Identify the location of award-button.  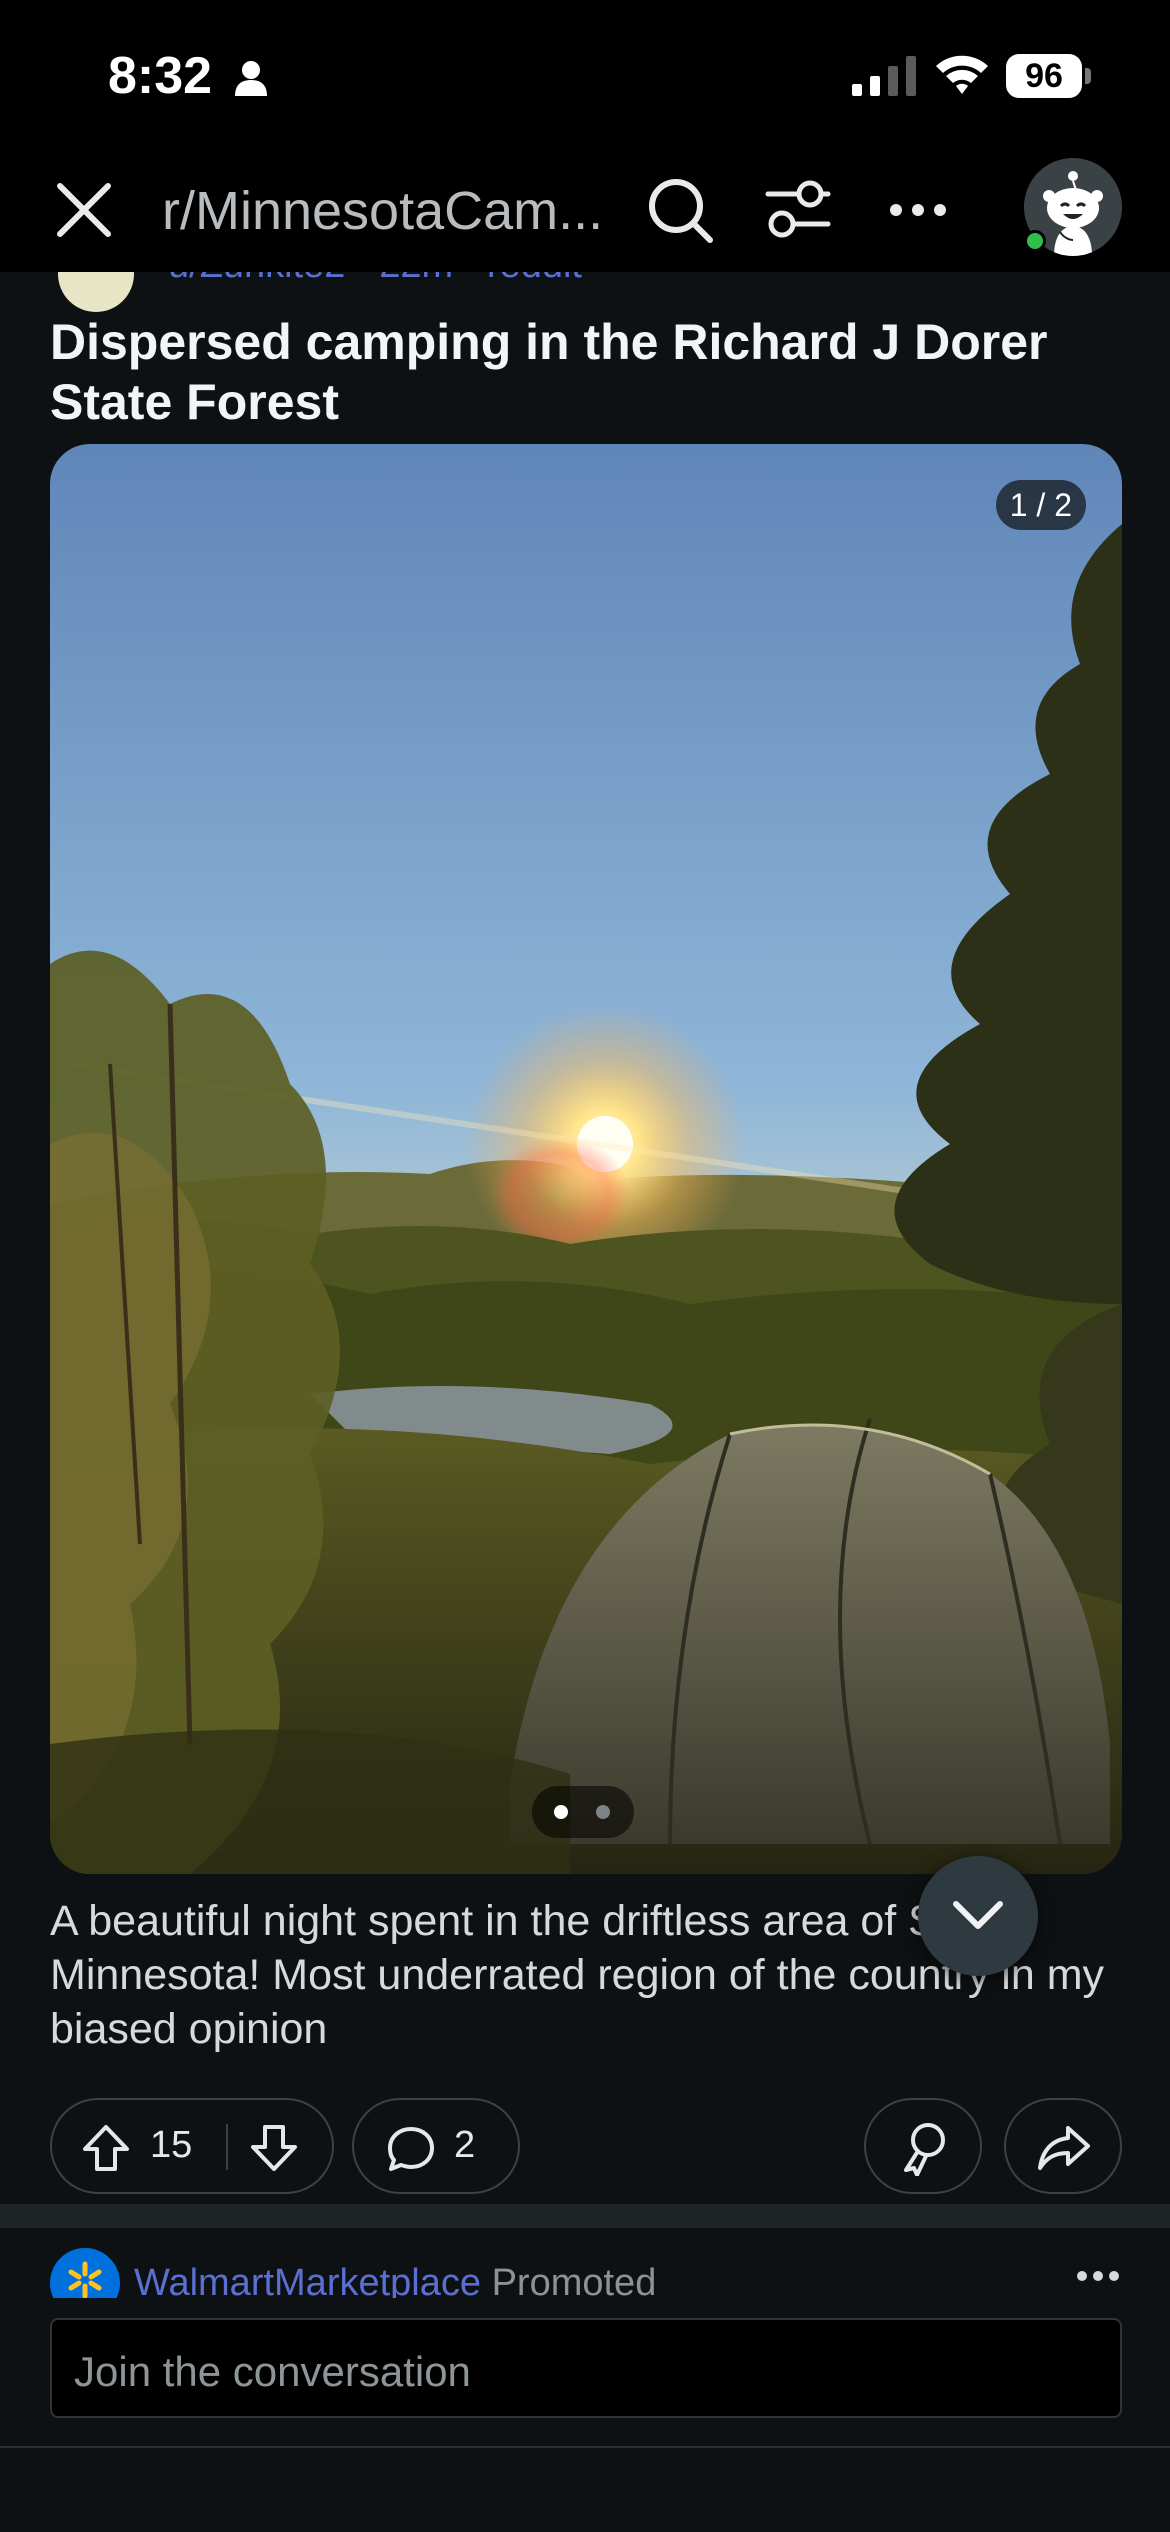
(923, 2146).